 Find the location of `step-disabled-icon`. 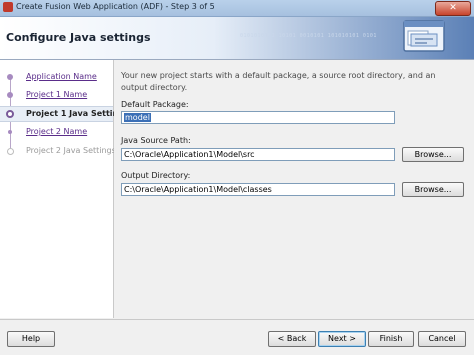

step-disabled-icon is located at coordinates (10, 151).